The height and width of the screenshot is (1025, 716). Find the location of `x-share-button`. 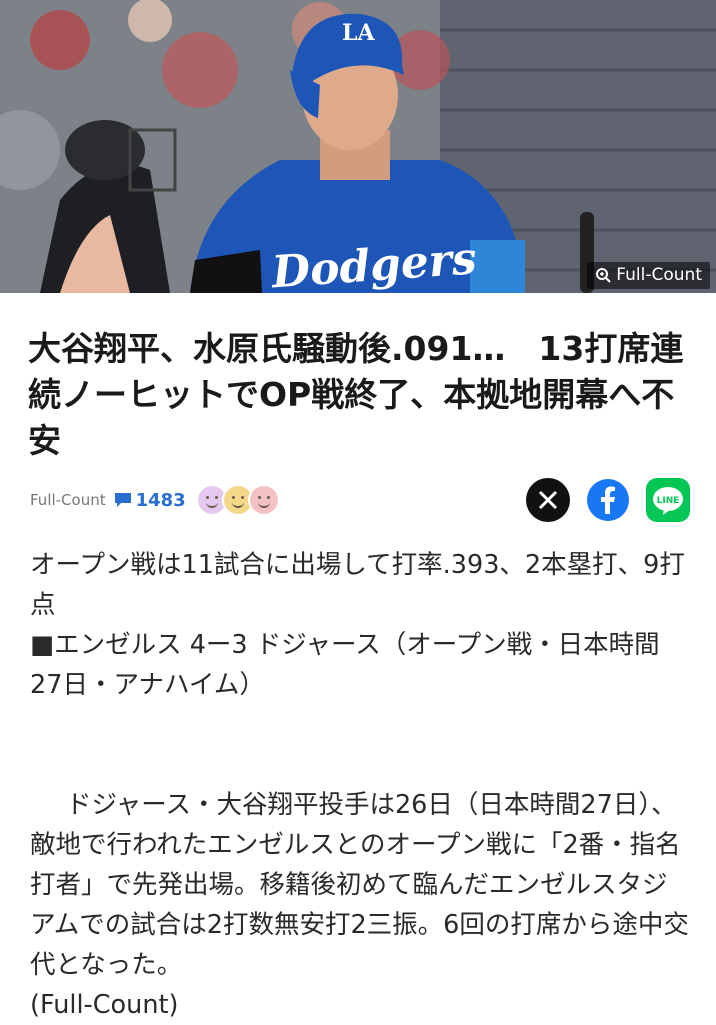

x-share-button is located at coordinates (548, 500).